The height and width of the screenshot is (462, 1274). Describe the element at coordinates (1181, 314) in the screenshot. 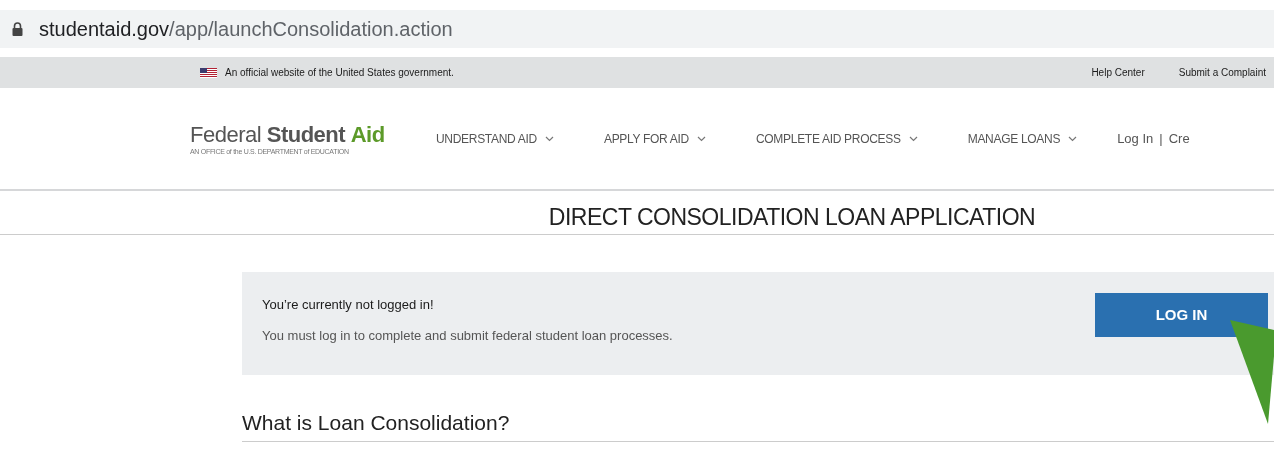

I see `log-in-button: LOG IN` at that location.